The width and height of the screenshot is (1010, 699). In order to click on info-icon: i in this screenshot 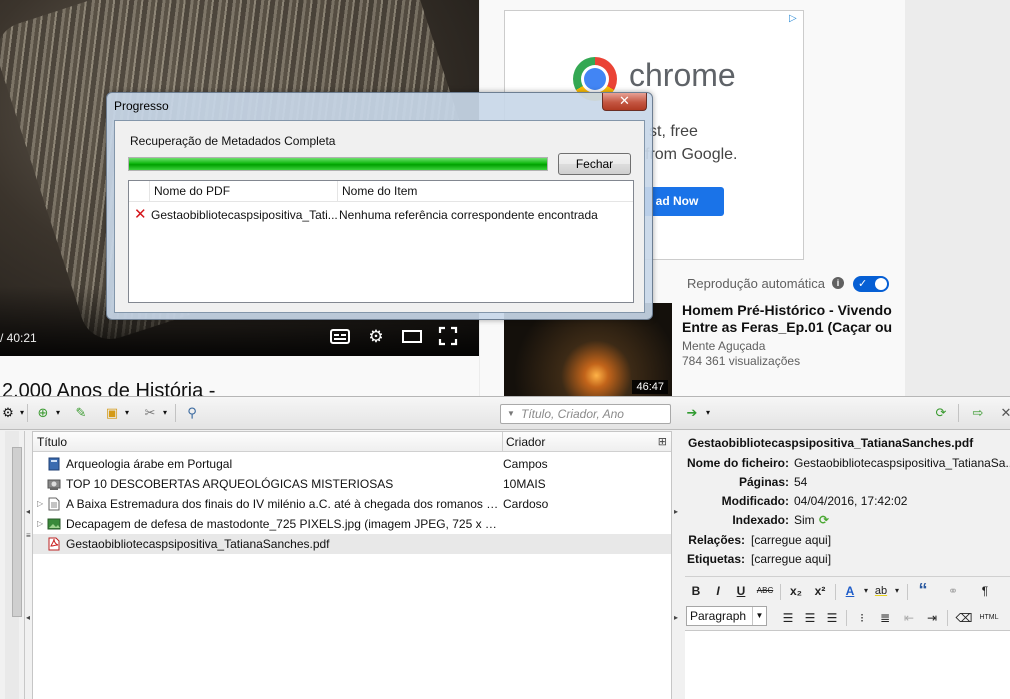, I will do `click(838, 283)`.